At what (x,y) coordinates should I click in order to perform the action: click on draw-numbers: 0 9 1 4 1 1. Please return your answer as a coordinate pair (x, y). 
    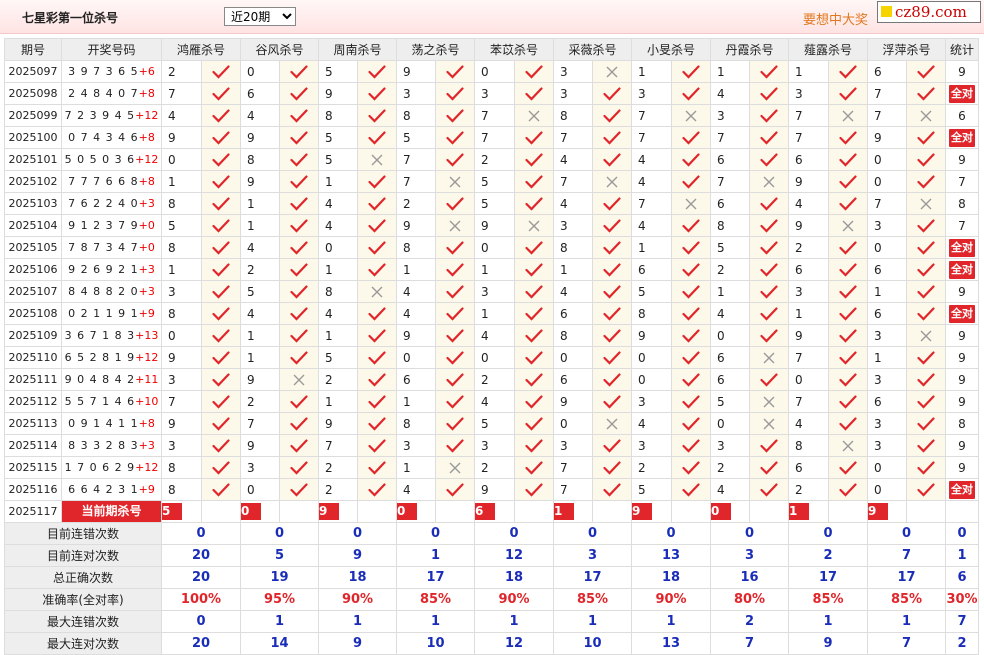
    Looking at the image, I should click on (103, 423).